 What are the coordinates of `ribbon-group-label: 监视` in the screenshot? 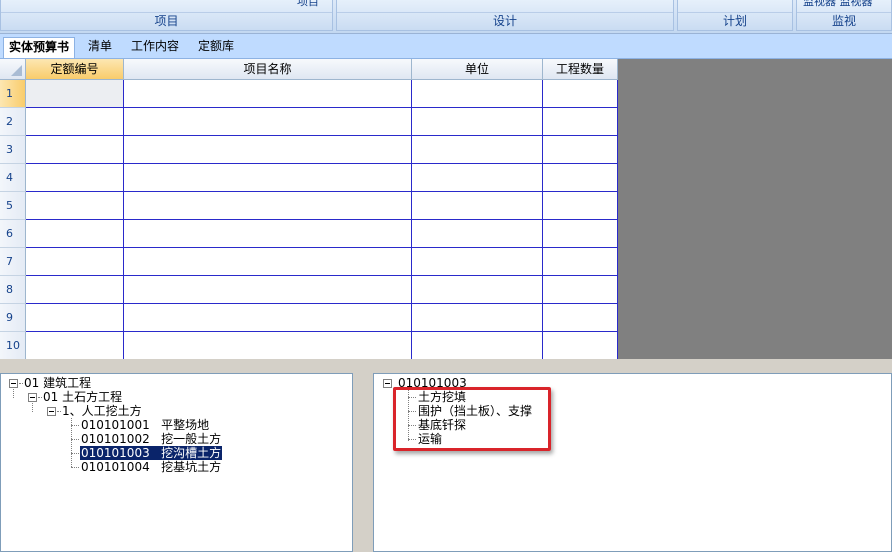 It's located at (843, 21).